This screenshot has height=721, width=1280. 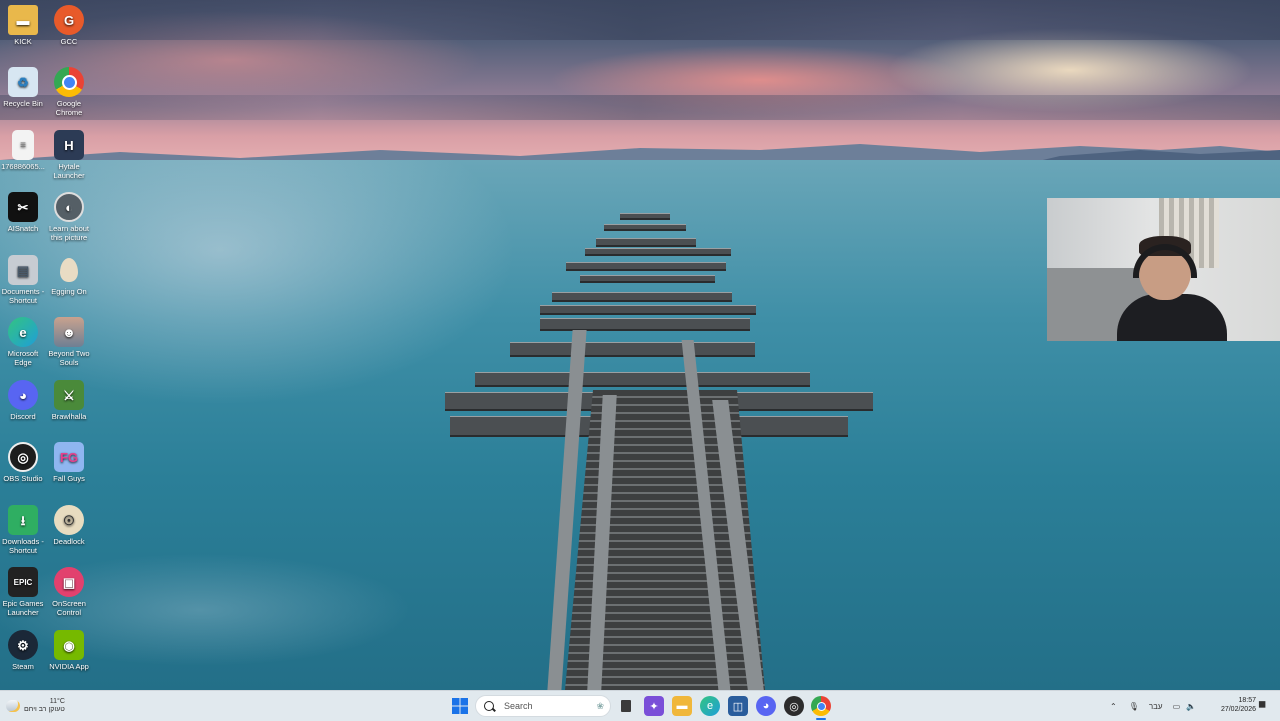 I want to click on task-view-icon, so click(x=626, y=706).